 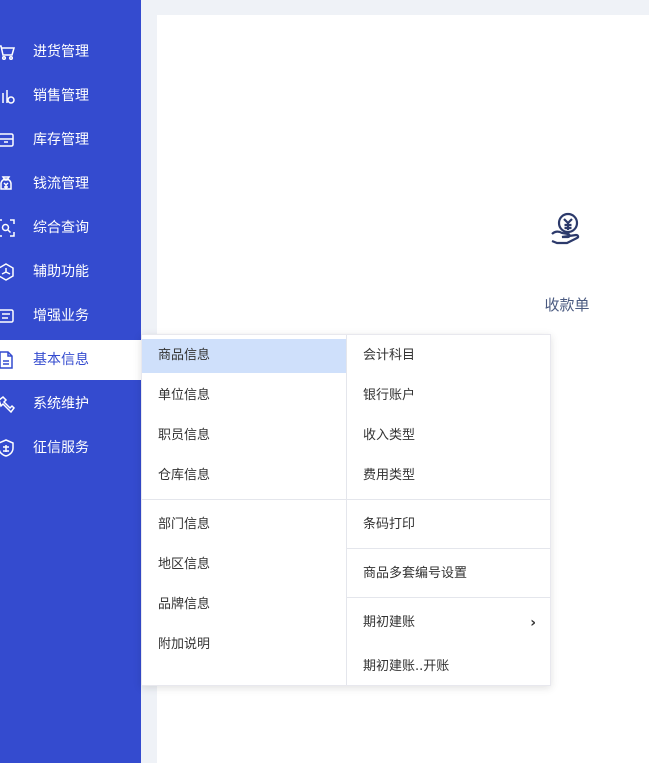 I want to click on cube-icon, so click(x=7, y=272).